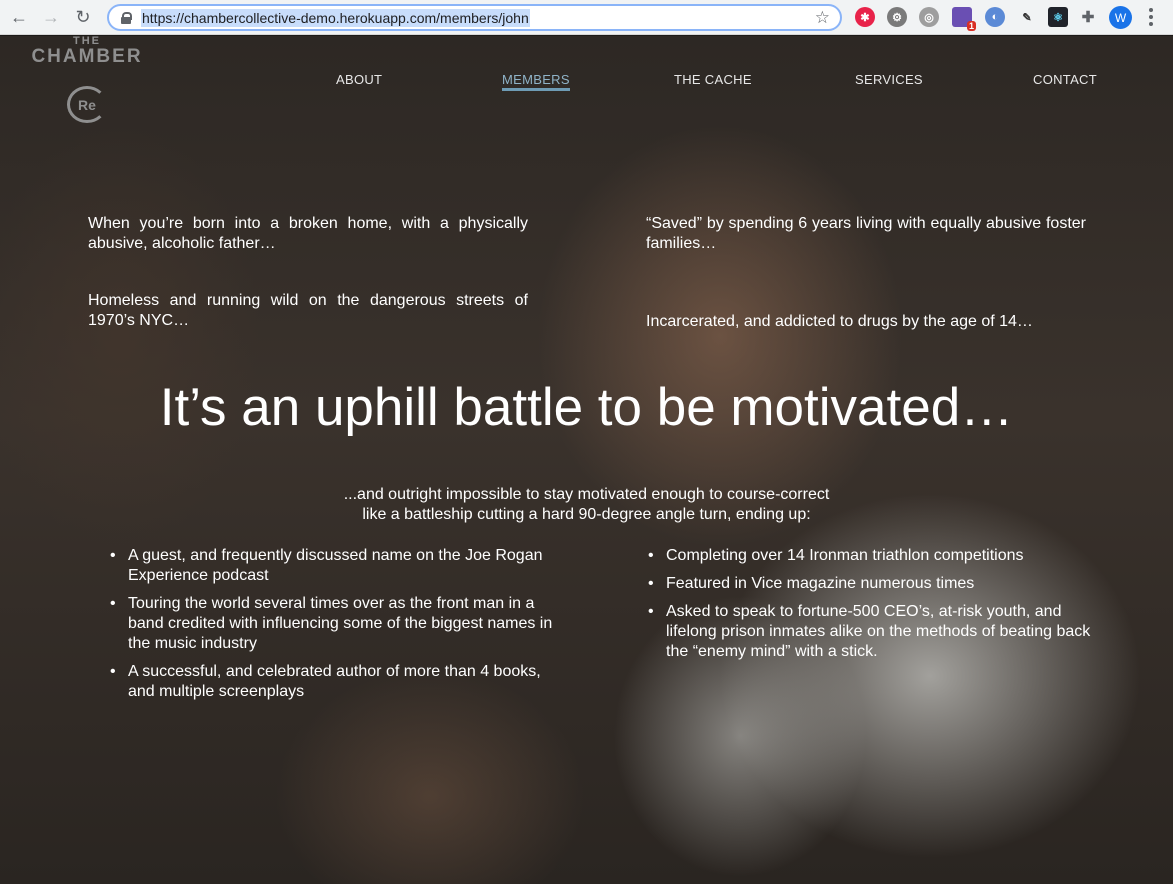 The width and height of the screenshot is (1173, 884). Describe the element at coordinates (872, 584) in the screenshot. I see `list-item: Featured in Vice magazine numerous times` at that location.